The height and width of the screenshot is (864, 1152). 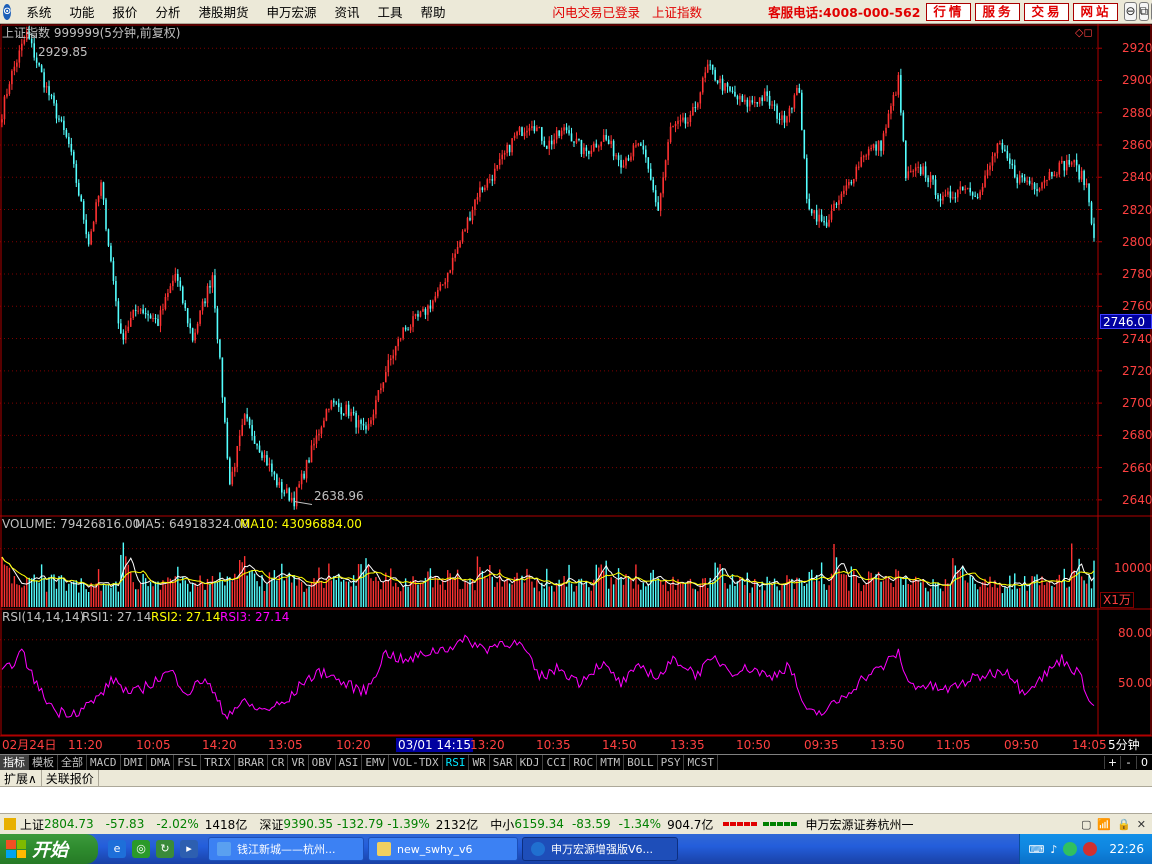 I want to click on chart-options-icon: ◇◻, so click(x=1084, y=33).